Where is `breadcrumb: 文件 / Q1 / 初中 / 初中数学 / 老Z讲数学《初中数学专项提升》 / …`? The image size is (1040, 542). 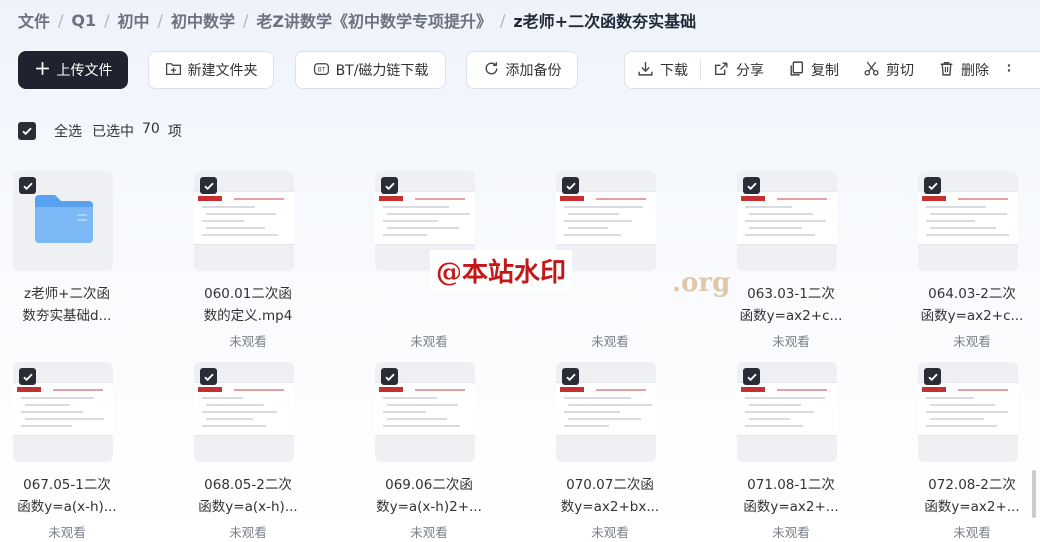 breadcrumb: 文件 / Q1 / 初中 / 初中数学 / 老Z讲数学《初中数学专项提升》 / … is located at coordinates (357, 20).